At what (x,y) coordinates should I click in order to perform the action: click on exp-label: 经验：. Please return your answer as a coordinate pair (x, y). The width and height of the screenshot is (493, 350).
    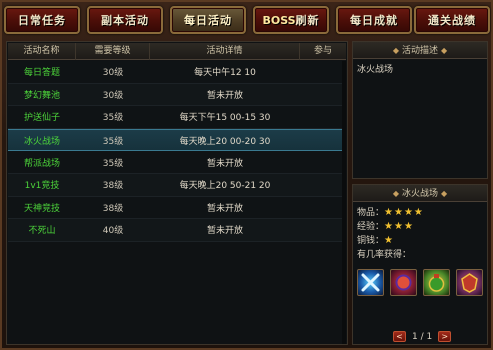
    Looking at the image, I should click on (371, 227).